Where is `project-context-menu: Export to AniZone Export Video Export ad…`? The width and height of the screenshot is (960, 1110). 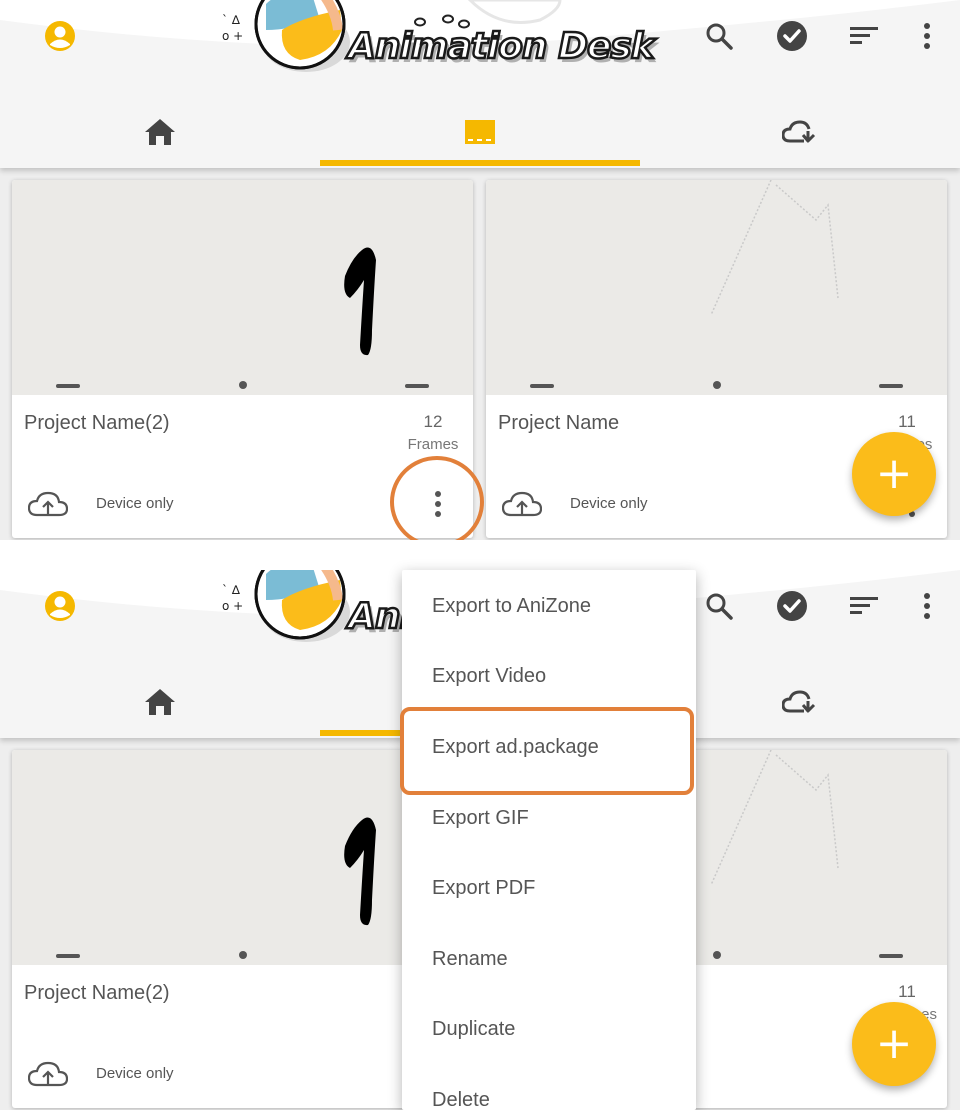
project-context-menu: Export to AniZone Export Video Export ad… is located at coordinates (549, 840).